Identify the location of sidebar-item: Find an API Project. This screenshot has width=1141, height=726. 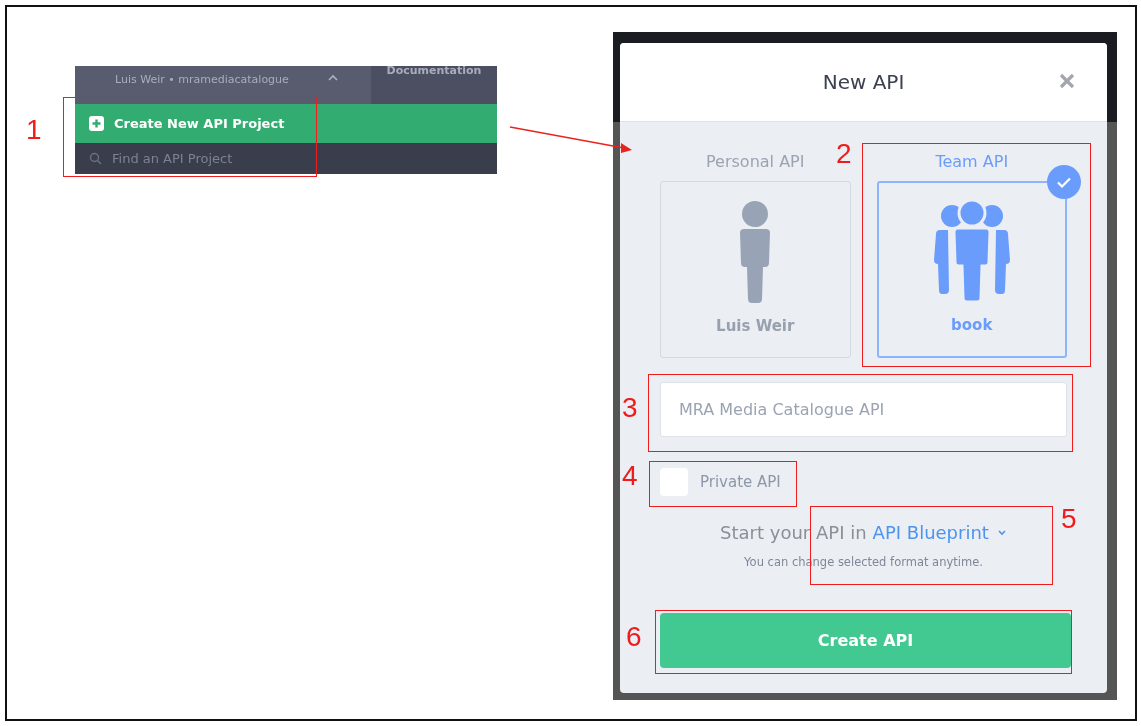
(286, 158).